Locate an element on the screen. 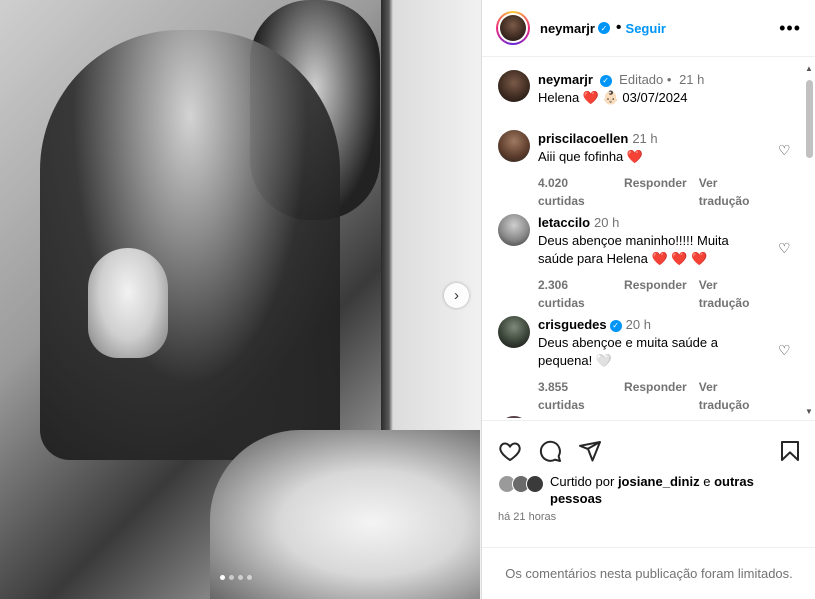 Image resolution: width=815 pixels, height=599 pixels. liked-by-connector: e is located at coordinates (707, 481).